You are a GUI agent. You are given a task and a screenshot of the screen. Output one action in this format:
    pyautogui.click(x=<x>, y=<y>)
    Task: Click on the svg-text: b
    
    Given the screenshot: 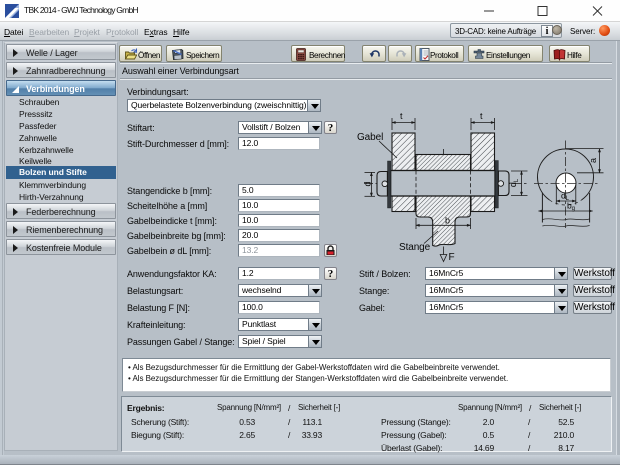 What is the action you would take?
    pyautogui.click(x=447, y=221)
    